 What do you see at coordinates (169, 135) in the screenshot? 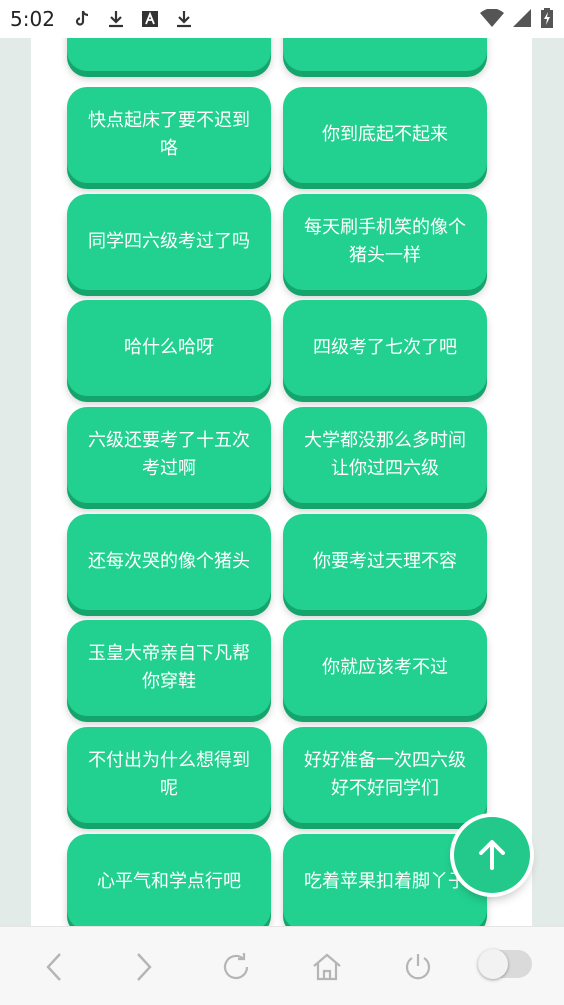
I see `card-item: 快点起床了要不迟到咯` at bounding box center [169, 135].